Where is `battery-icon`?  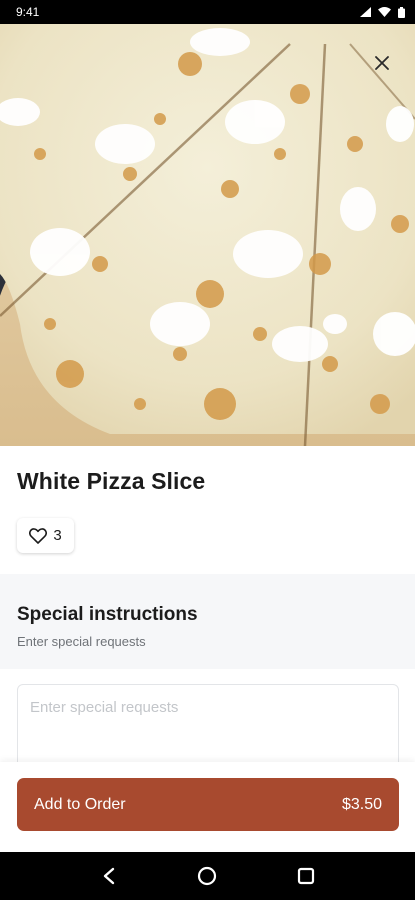 battery-icon is located at coordinates (401, 12).